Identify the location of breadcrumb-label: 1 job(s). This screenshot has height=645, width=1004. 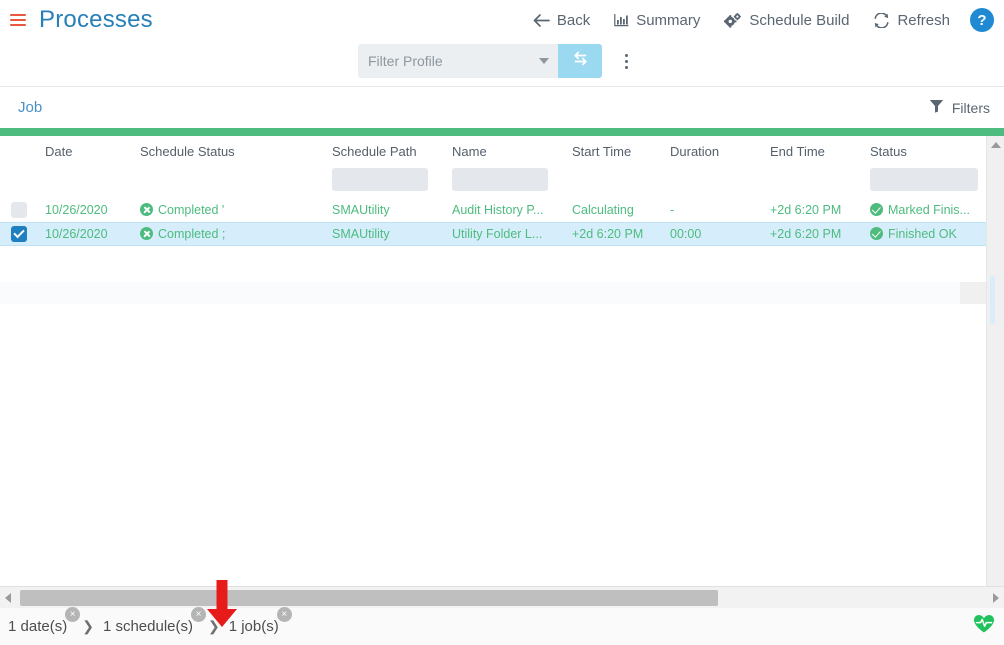
(253, 626).